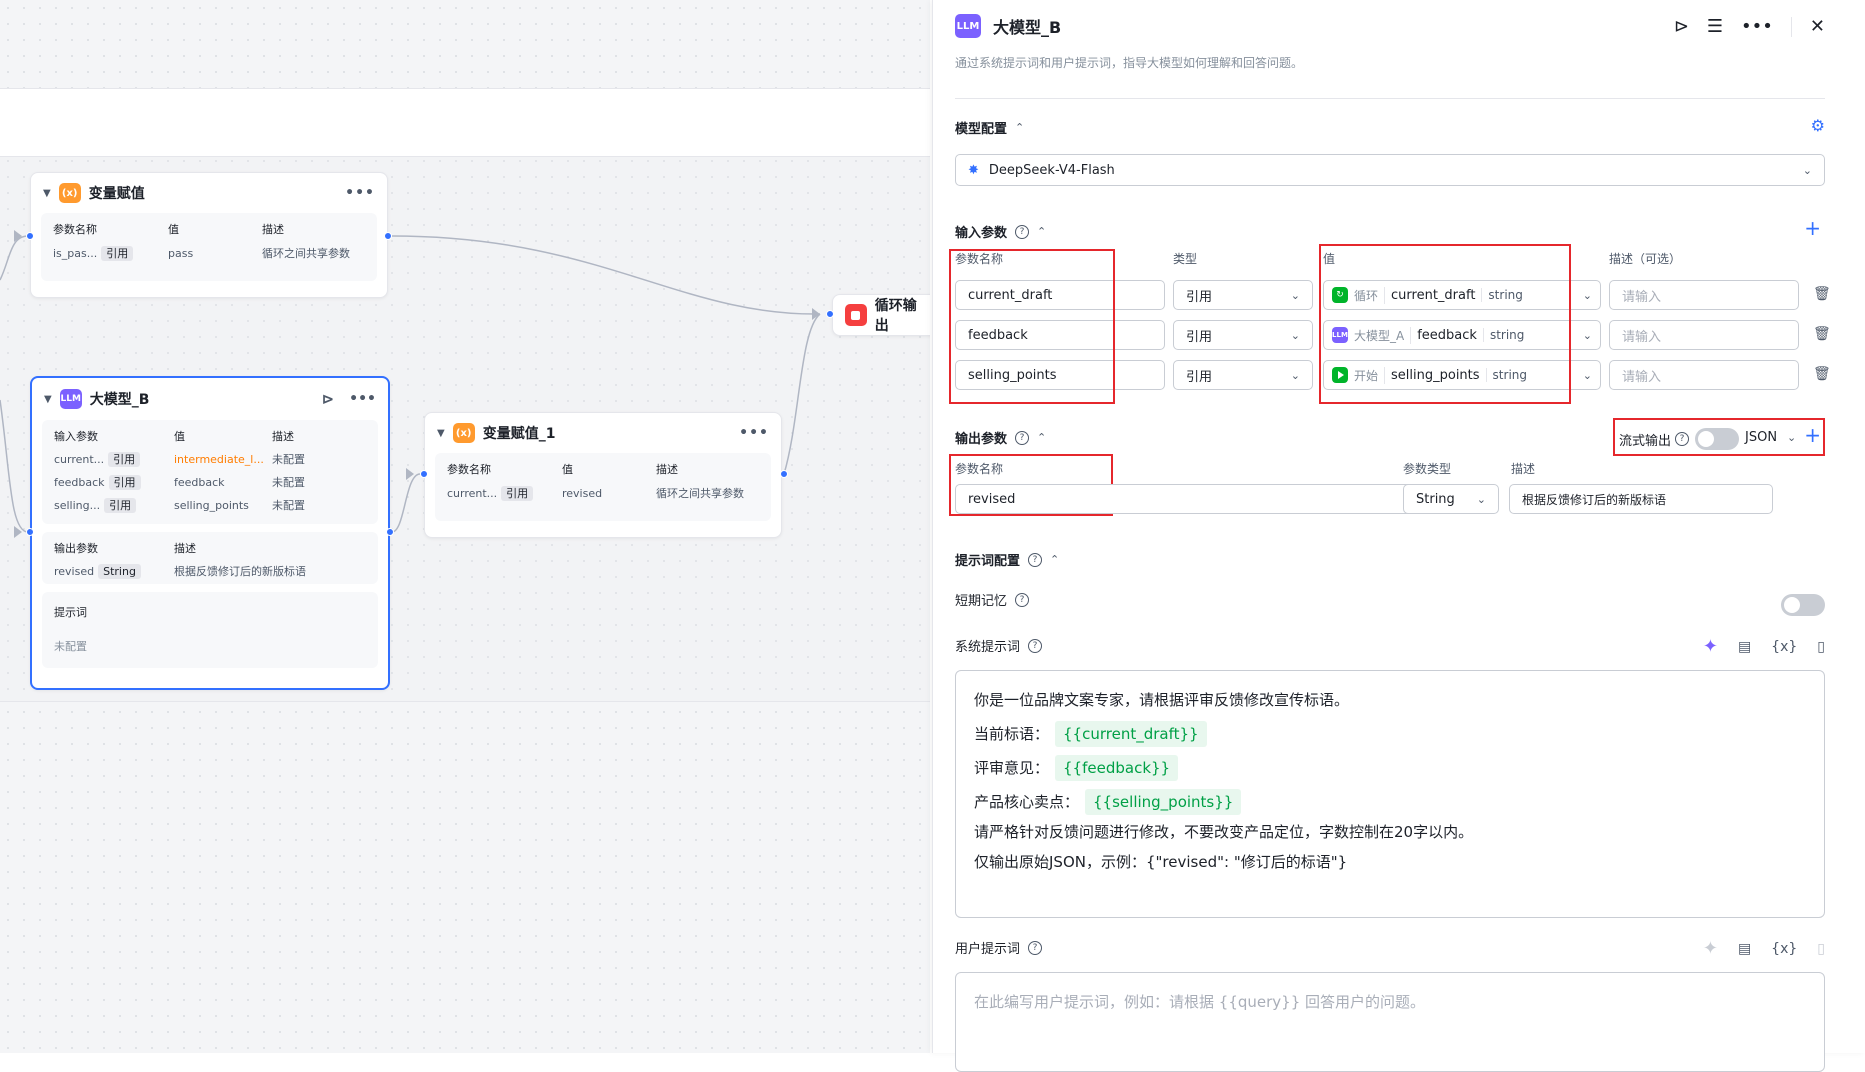  What do you see at coordinates (75, 229) in the screenshot?
I see `col-name-label: 参数名称` at bounding box center [75, 229].